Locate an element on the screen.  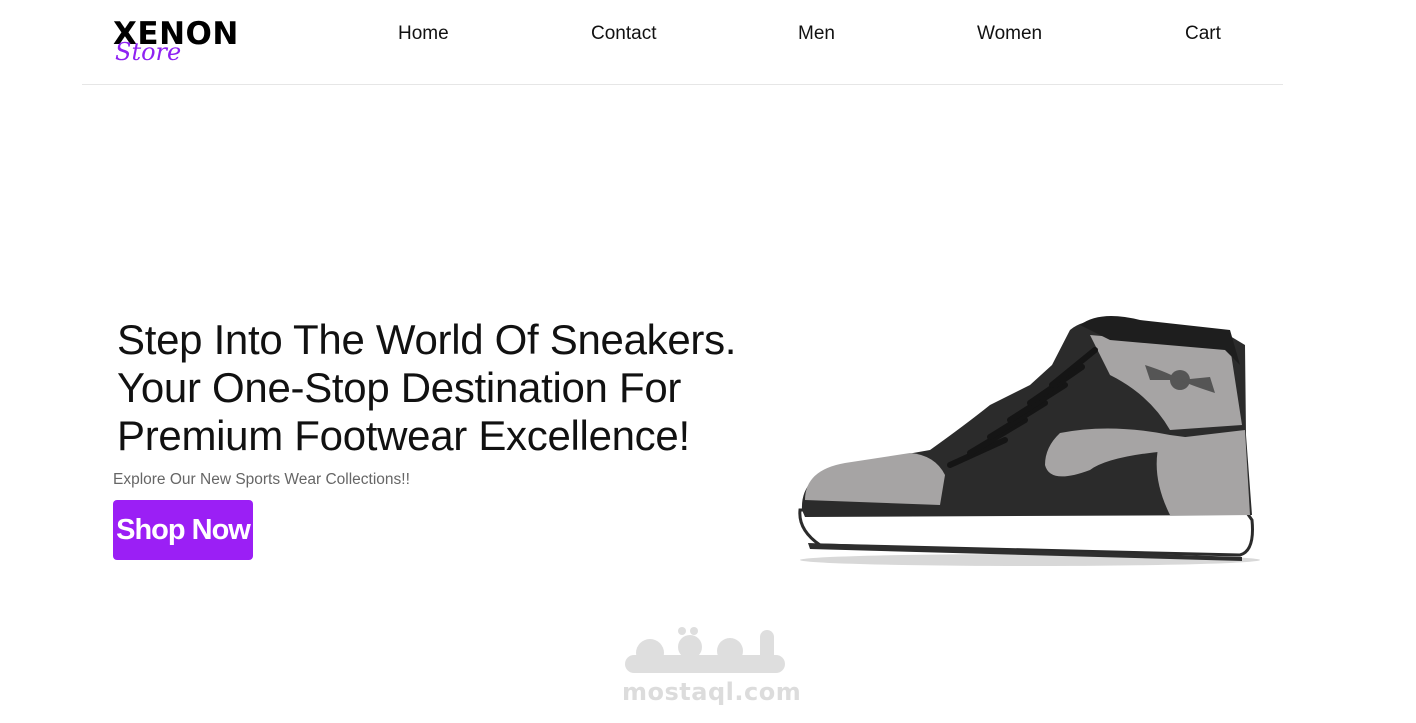
hero-headline-line: Your One-Stop Destination For is located at coordinates (399, 387).